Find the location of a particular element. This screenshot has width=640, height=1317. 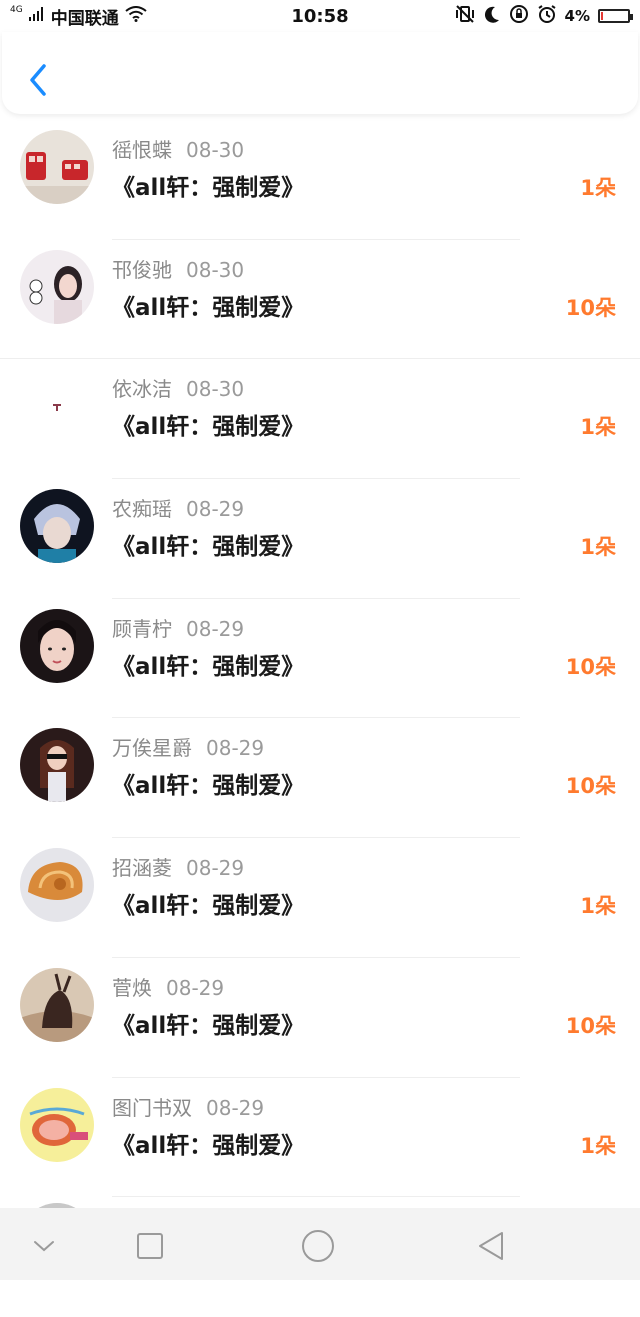

signal-icon is located at coordinates (36, 16).